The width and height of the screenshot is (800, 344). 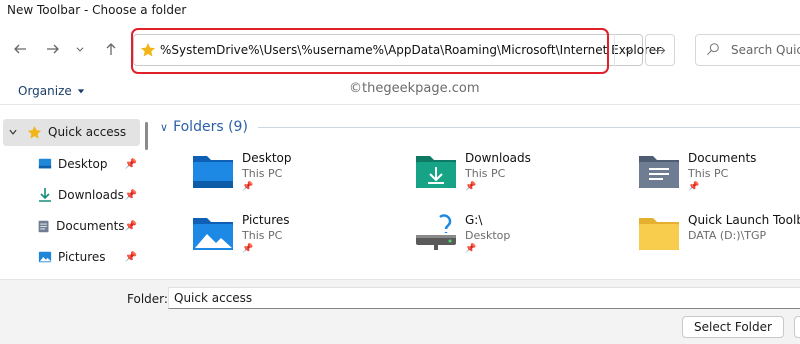 What do you see at coordinates (45, 195) in the screenshot?
I see `download-icon` at bounding box center [45, 195].